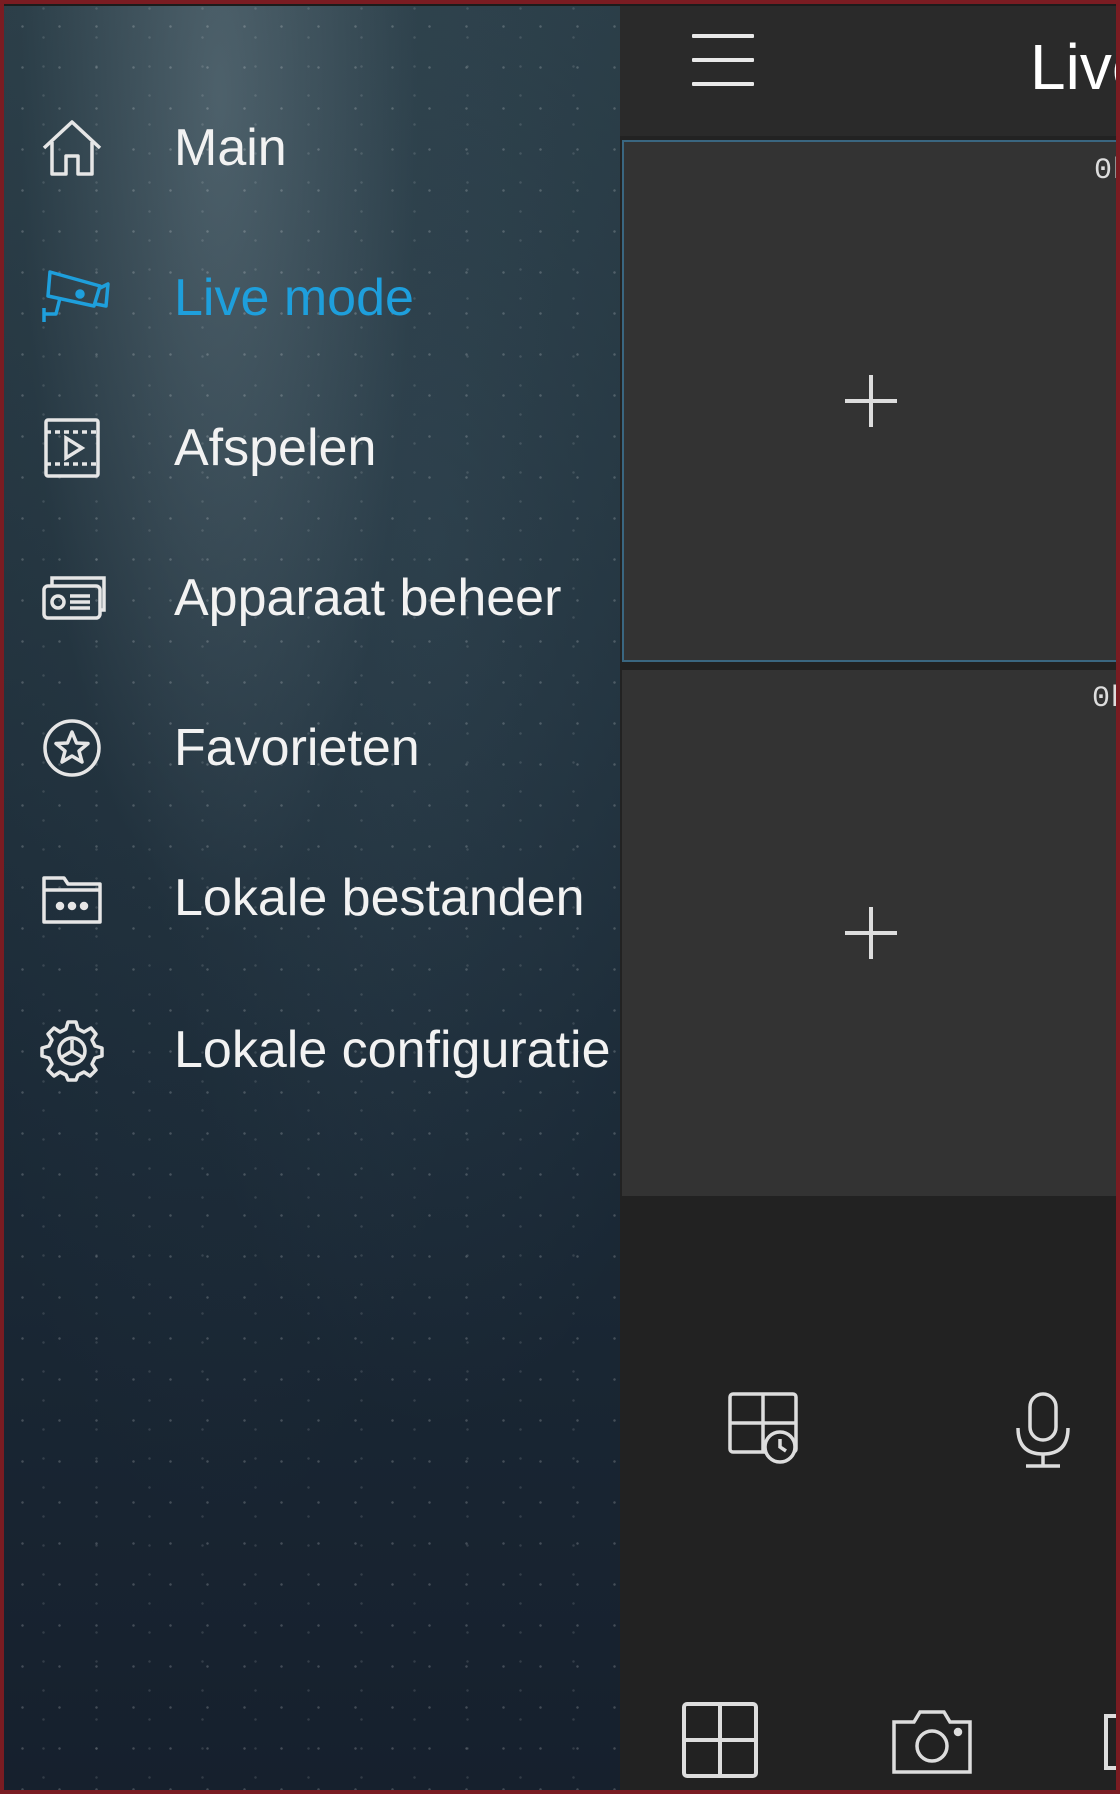  What do you see at coordinates (368, 598) in the screenshot?
I see `menu-item-label: Apparaat beheer` at bounding box center [368, 598].